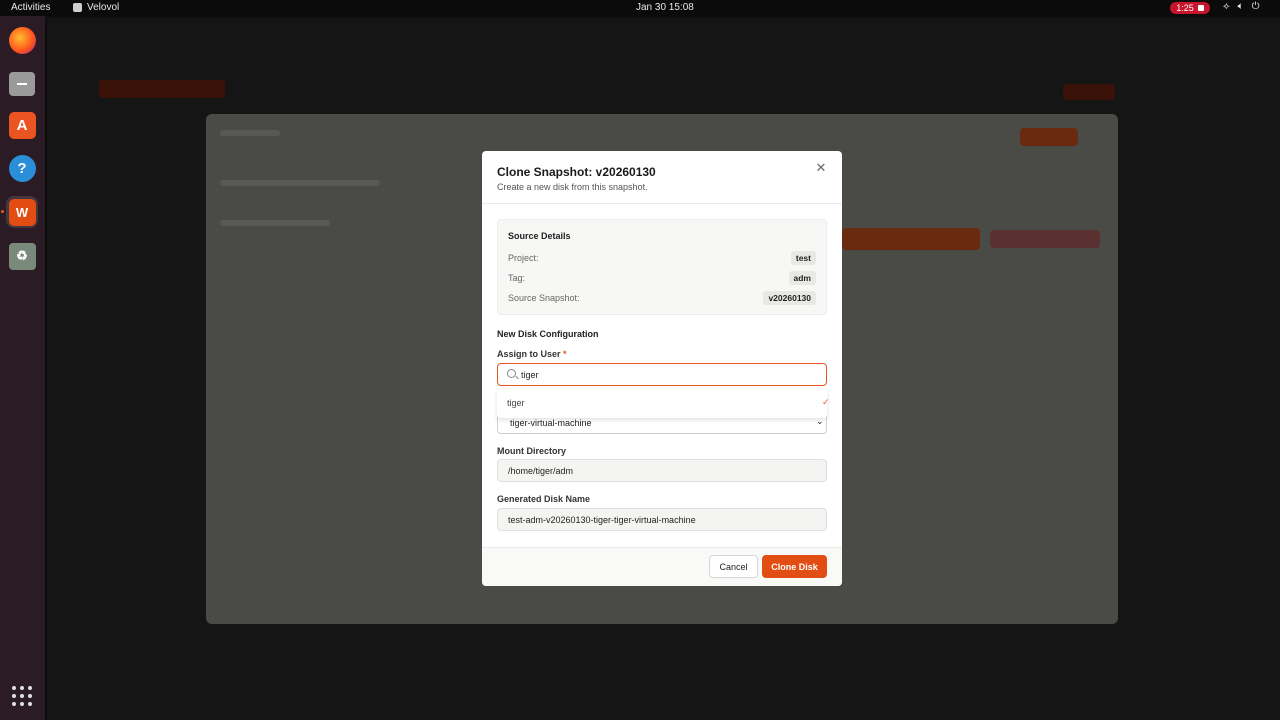 The width and height of the screenshot is (1280, 720). I want to click on user-search-combobox, so click(662, 374).